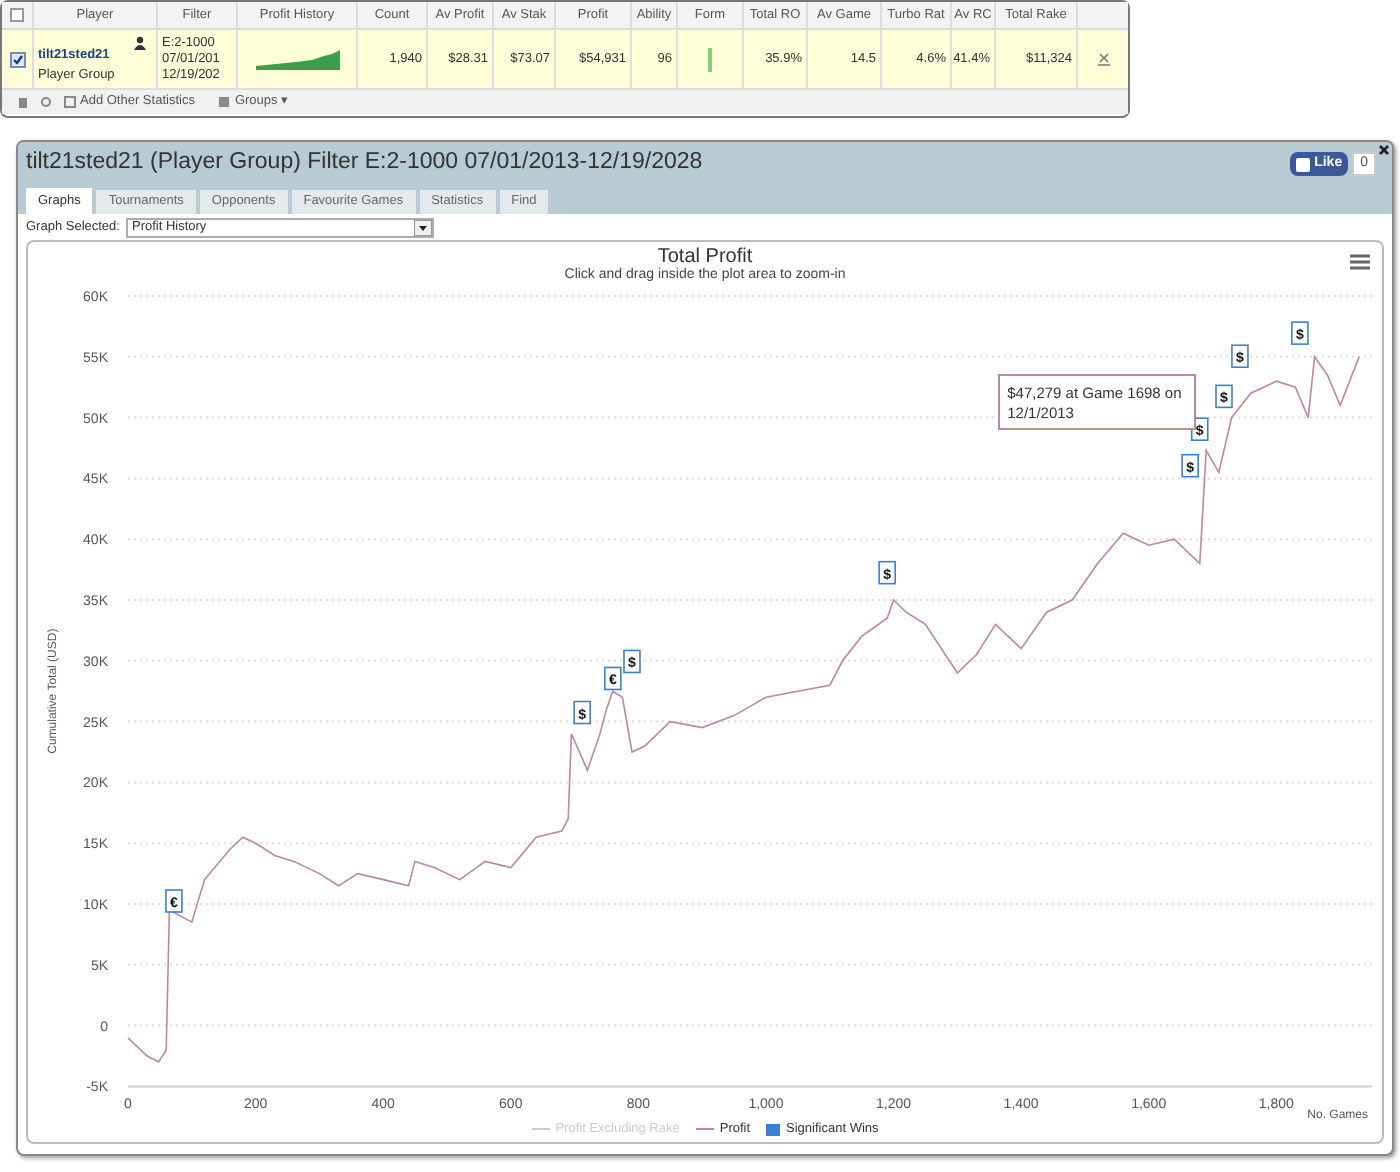 The width and height of the screenshot is (1400, 1172). What do you see at coordinates (1360, 262) in the screenshot?
I see `menu-icon` at bounding box center [1360, 262].